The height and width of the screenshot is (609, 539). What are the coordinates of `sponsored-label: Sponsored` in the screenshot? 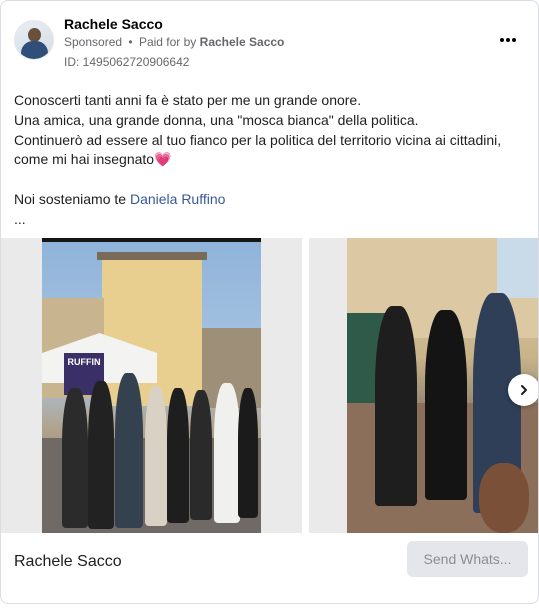 It's located at (93, 42).